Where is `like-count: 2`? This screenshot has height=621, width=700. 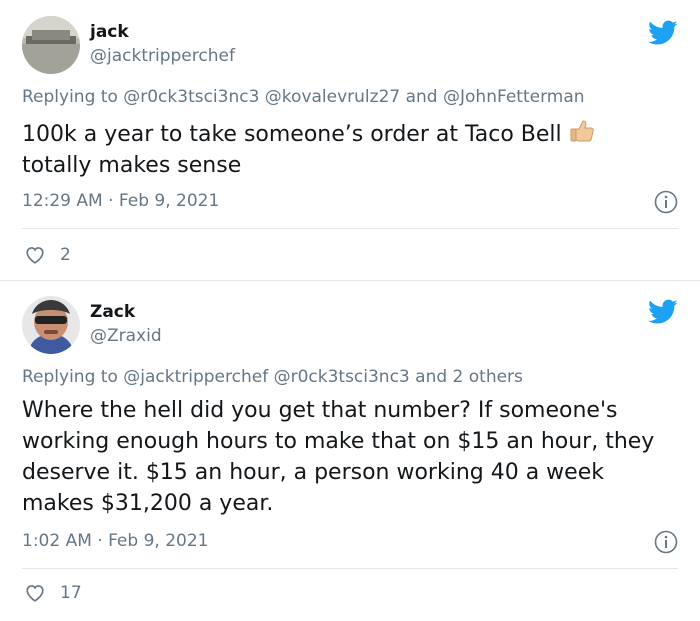 like-count: 2 is located at coordinates (65, 255).